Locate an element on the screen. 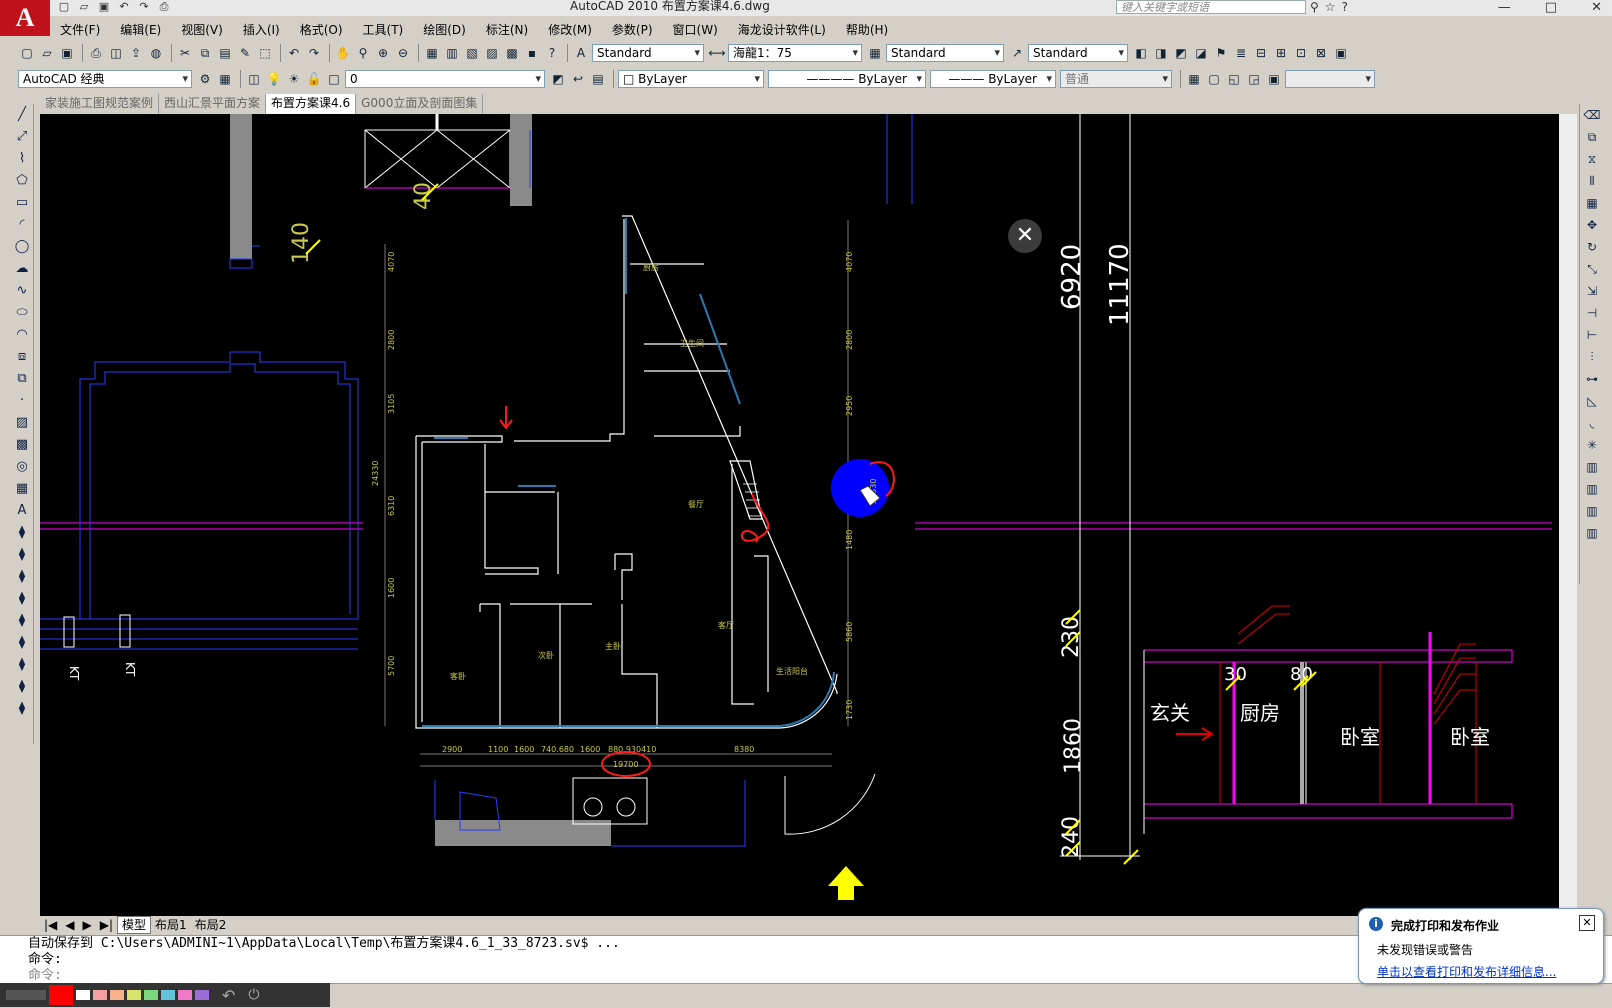  offset-icon: ⫴ is located at coordinates (1592, 181).